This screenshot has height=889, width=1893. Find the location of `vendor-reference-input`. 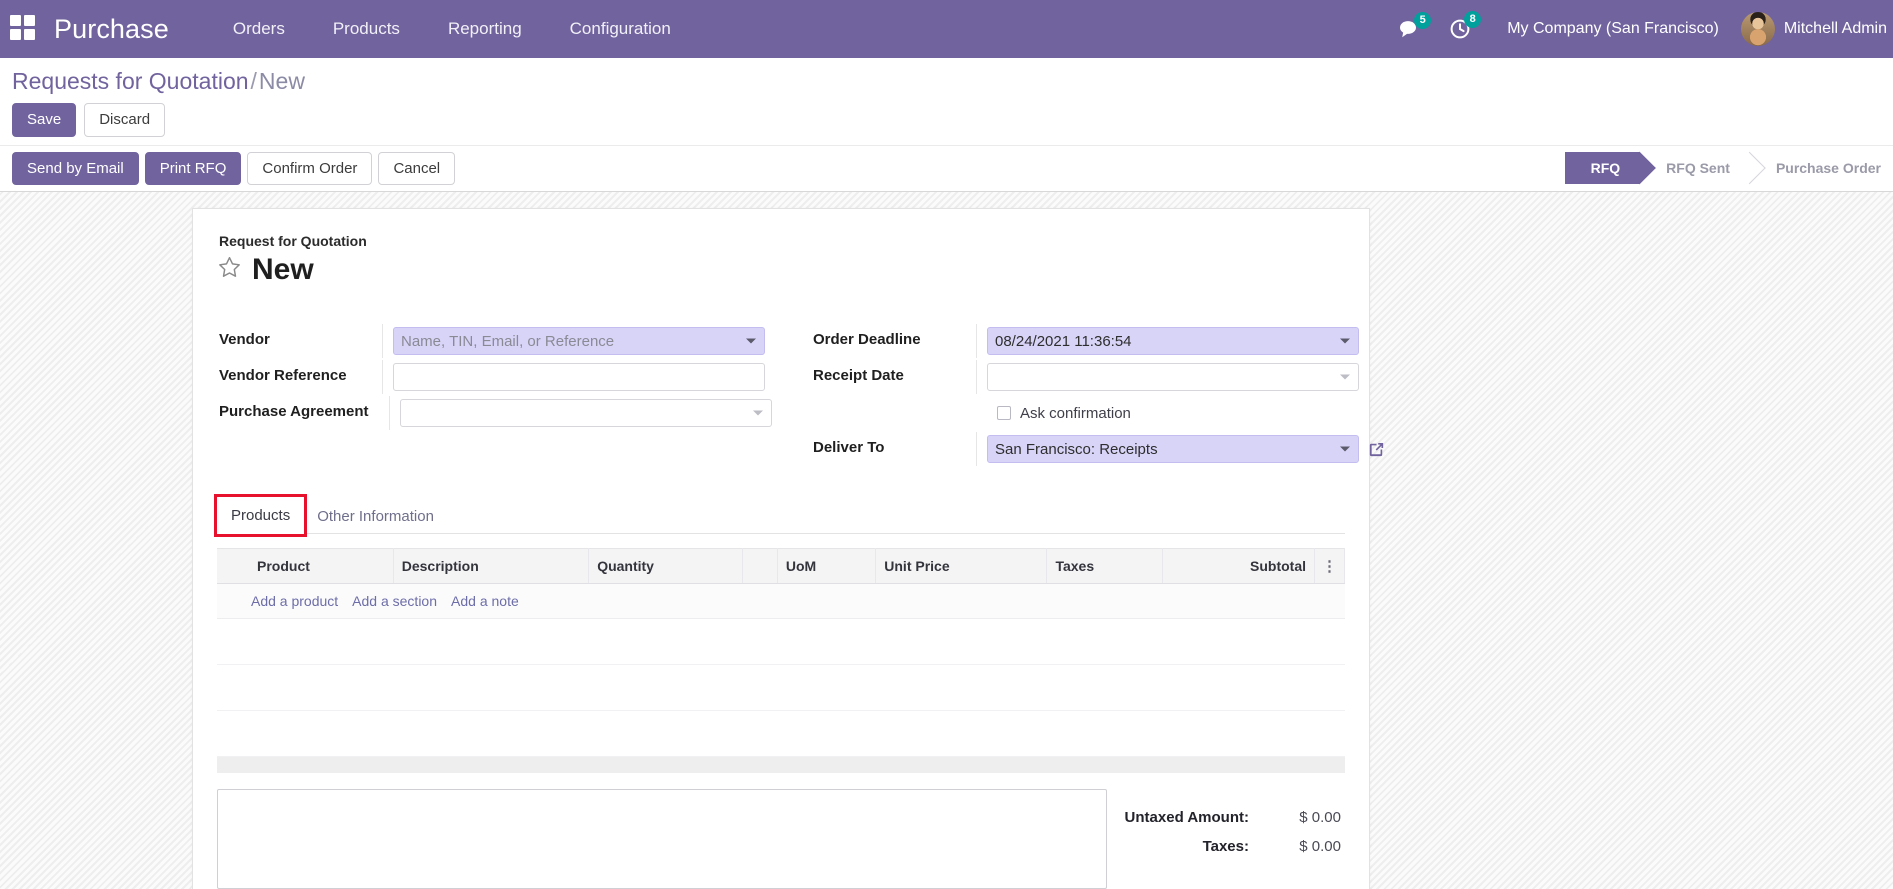

vendor-reference-input is located at coordinates (579, 377).